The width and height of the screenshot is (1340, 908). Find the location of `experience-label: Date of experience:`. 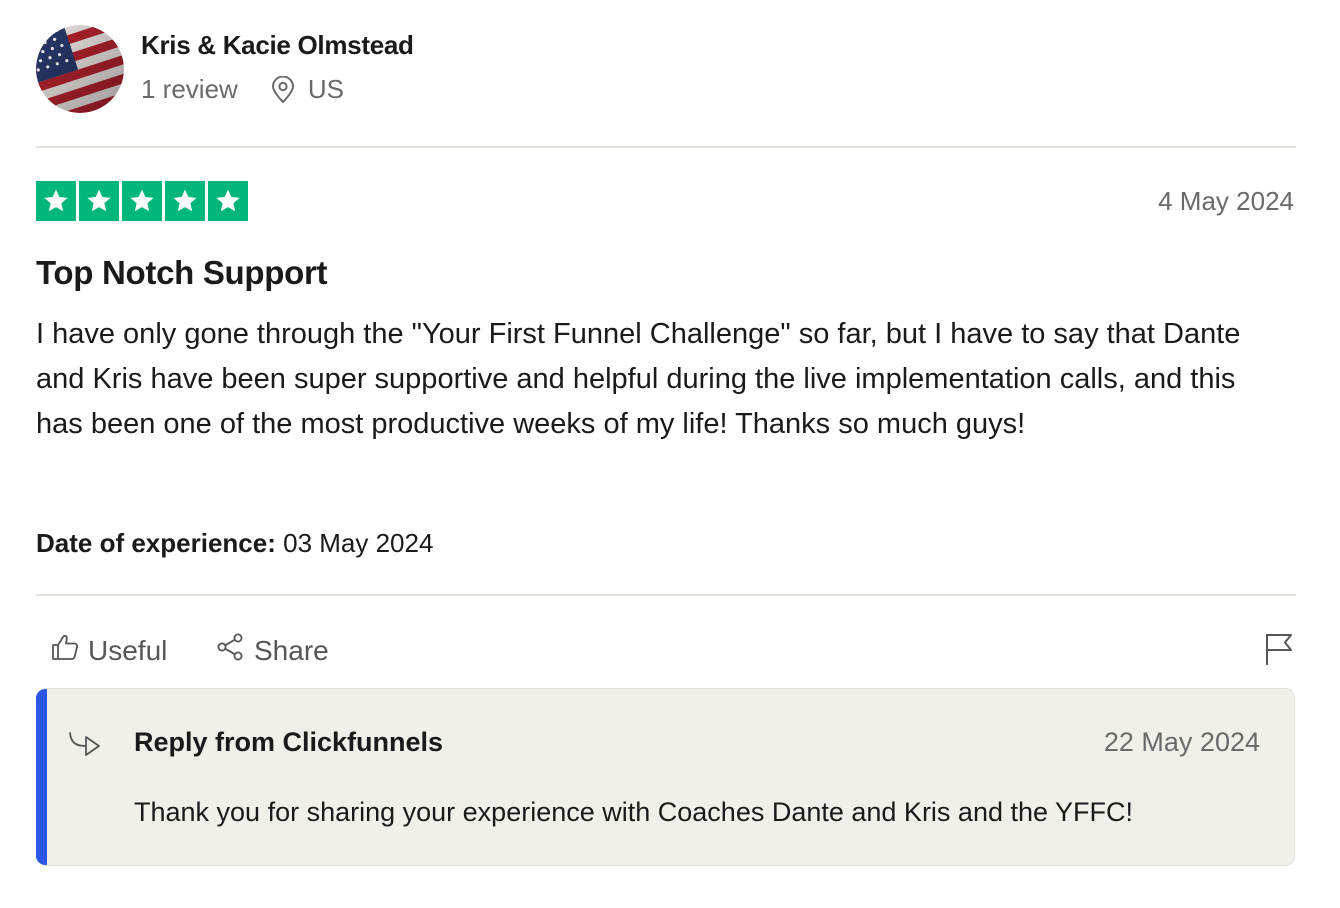

experience-label: Date of experience: is located at coordinates (156, 543).